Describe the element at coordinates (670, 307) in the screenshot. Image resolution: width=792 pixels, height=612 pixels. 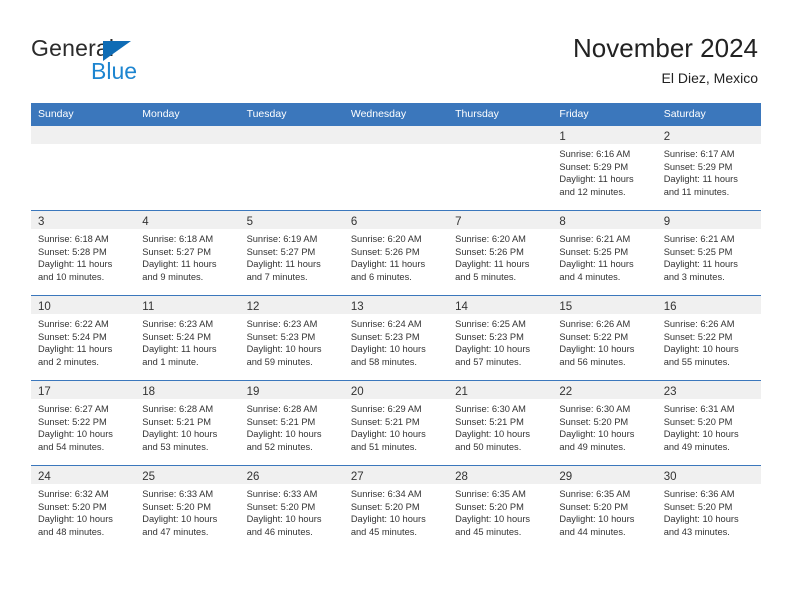
I see `day-number: 16` at that location.